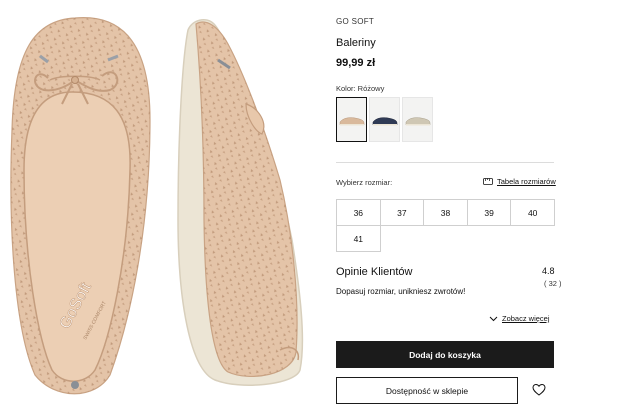  Describe the element at coordinates (488, 181) in the screenshot. I see `ruler-icon` at that location.